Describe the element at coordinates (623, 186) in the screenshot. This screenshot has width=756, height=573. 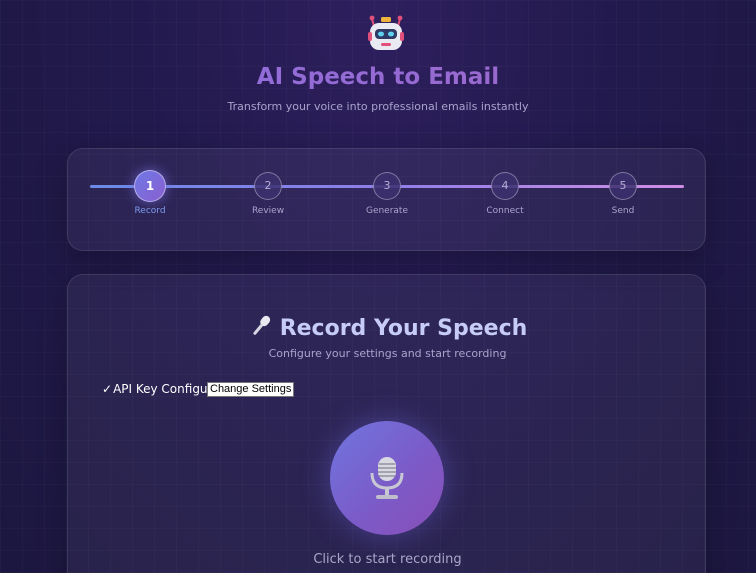
I see `step-number: 5` at that location.